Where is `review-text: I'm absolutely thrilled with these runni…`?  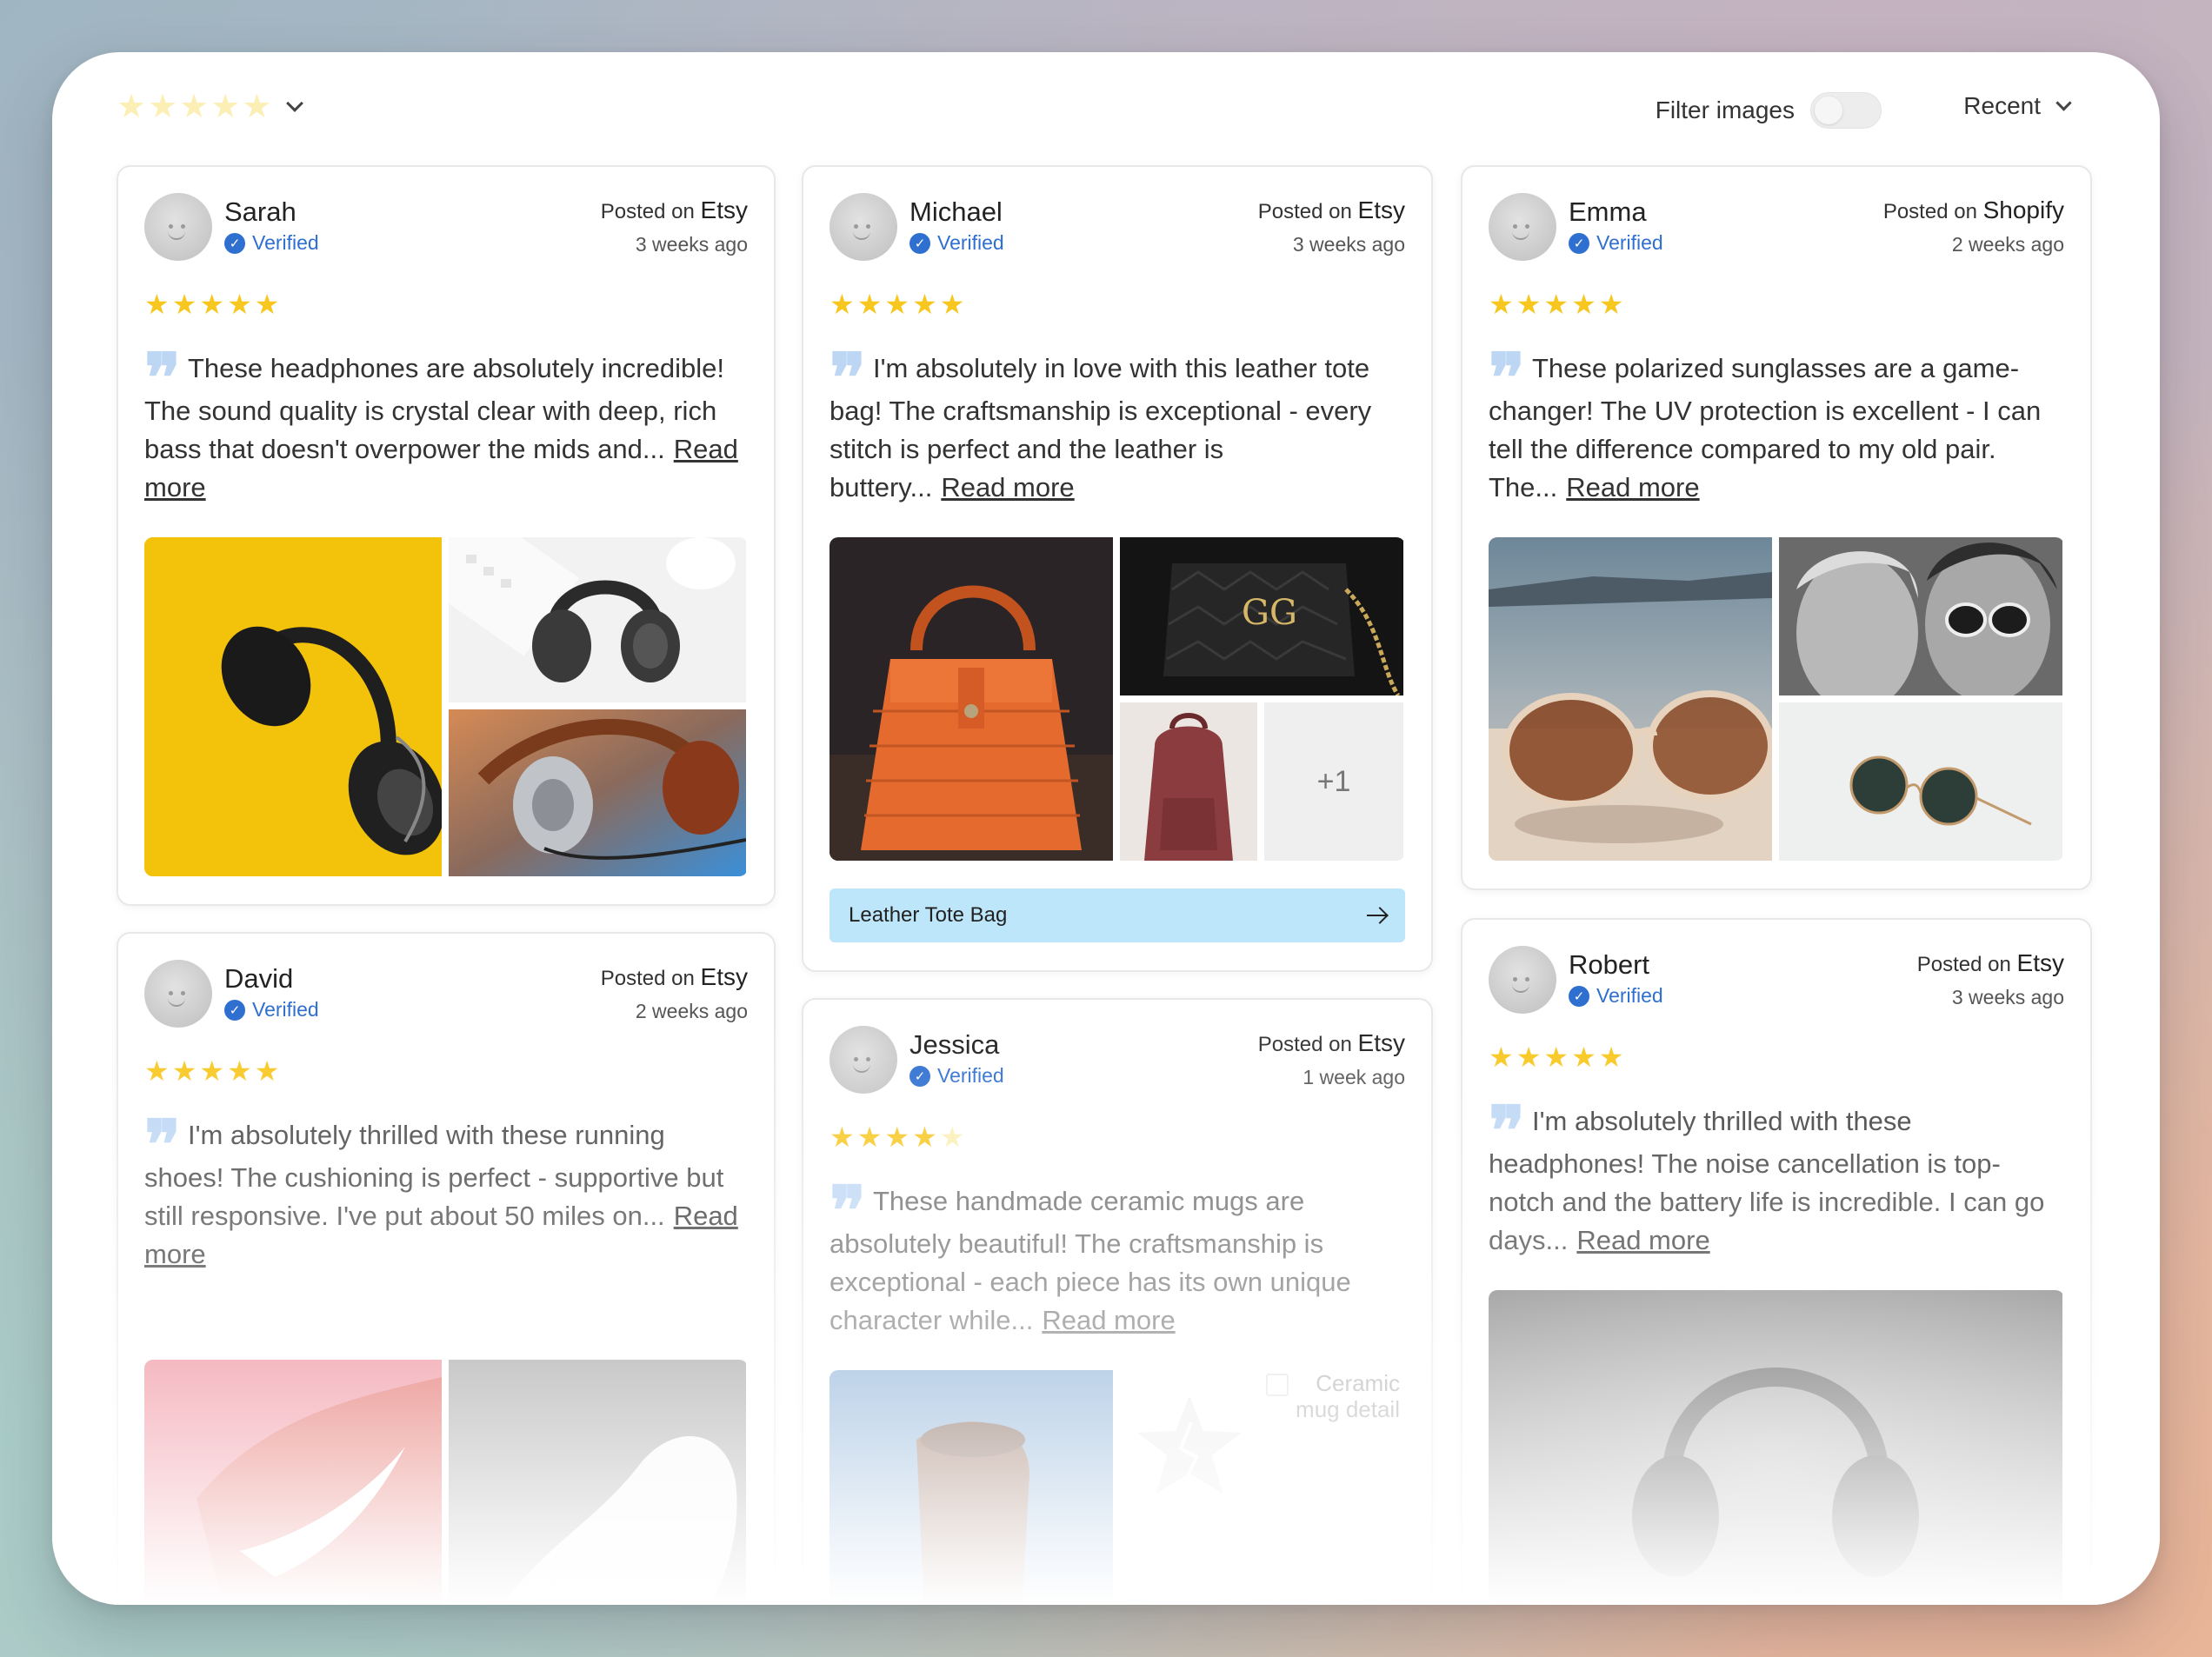
review-text: I'm absolutely thrilled with these runni… is located at coordinates (434, 1175).